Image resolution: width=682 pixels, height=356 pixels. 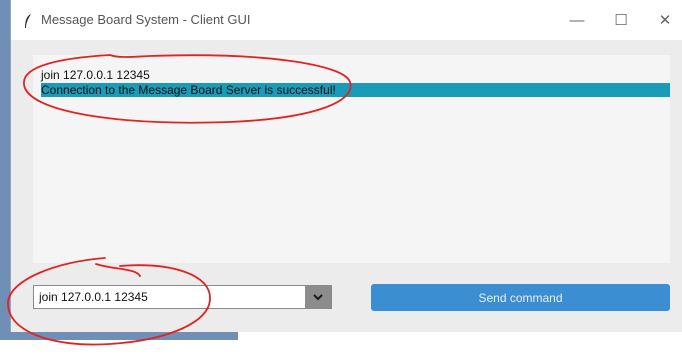 I want to click on window-title: Message Board System - Client GUI, so click(x=146, y=19).